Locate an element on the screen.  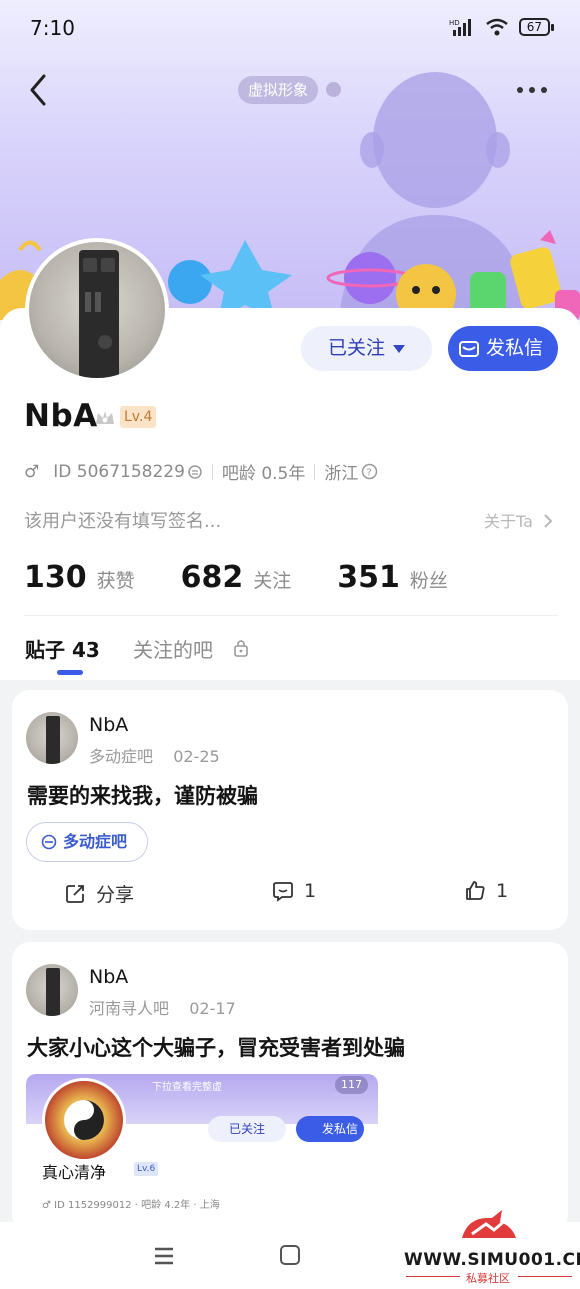
level-badge: Lv.4 is located at coordinates (138, 417).